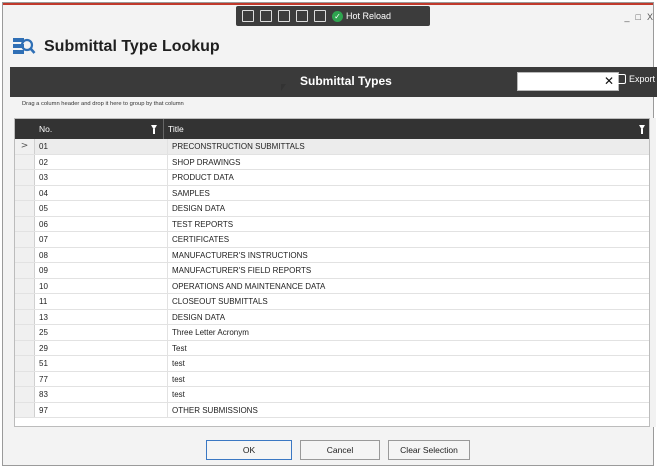 The image size is (657, 469). I want to click on row-indicator: >, so click(25, 146).